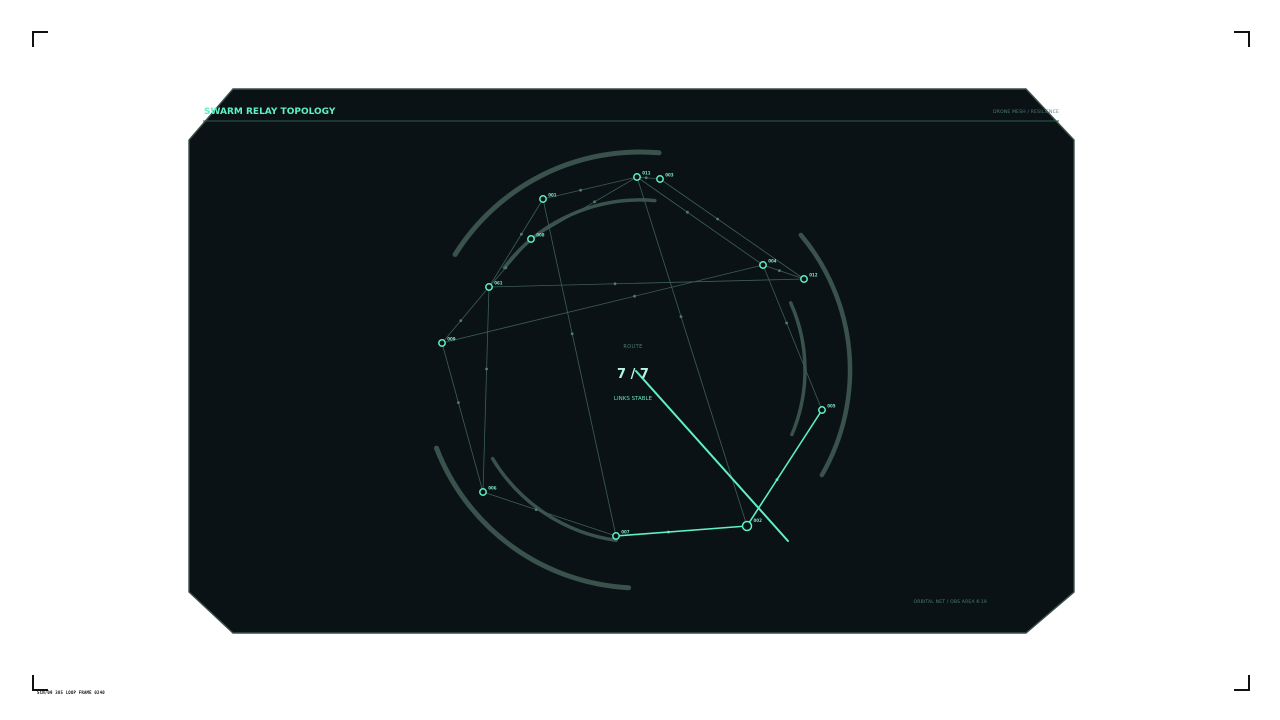 Image resolution: width=1280 pixels, height=720 pixels. I want to click on relay-node-label-008: 008, so click(540, 234).